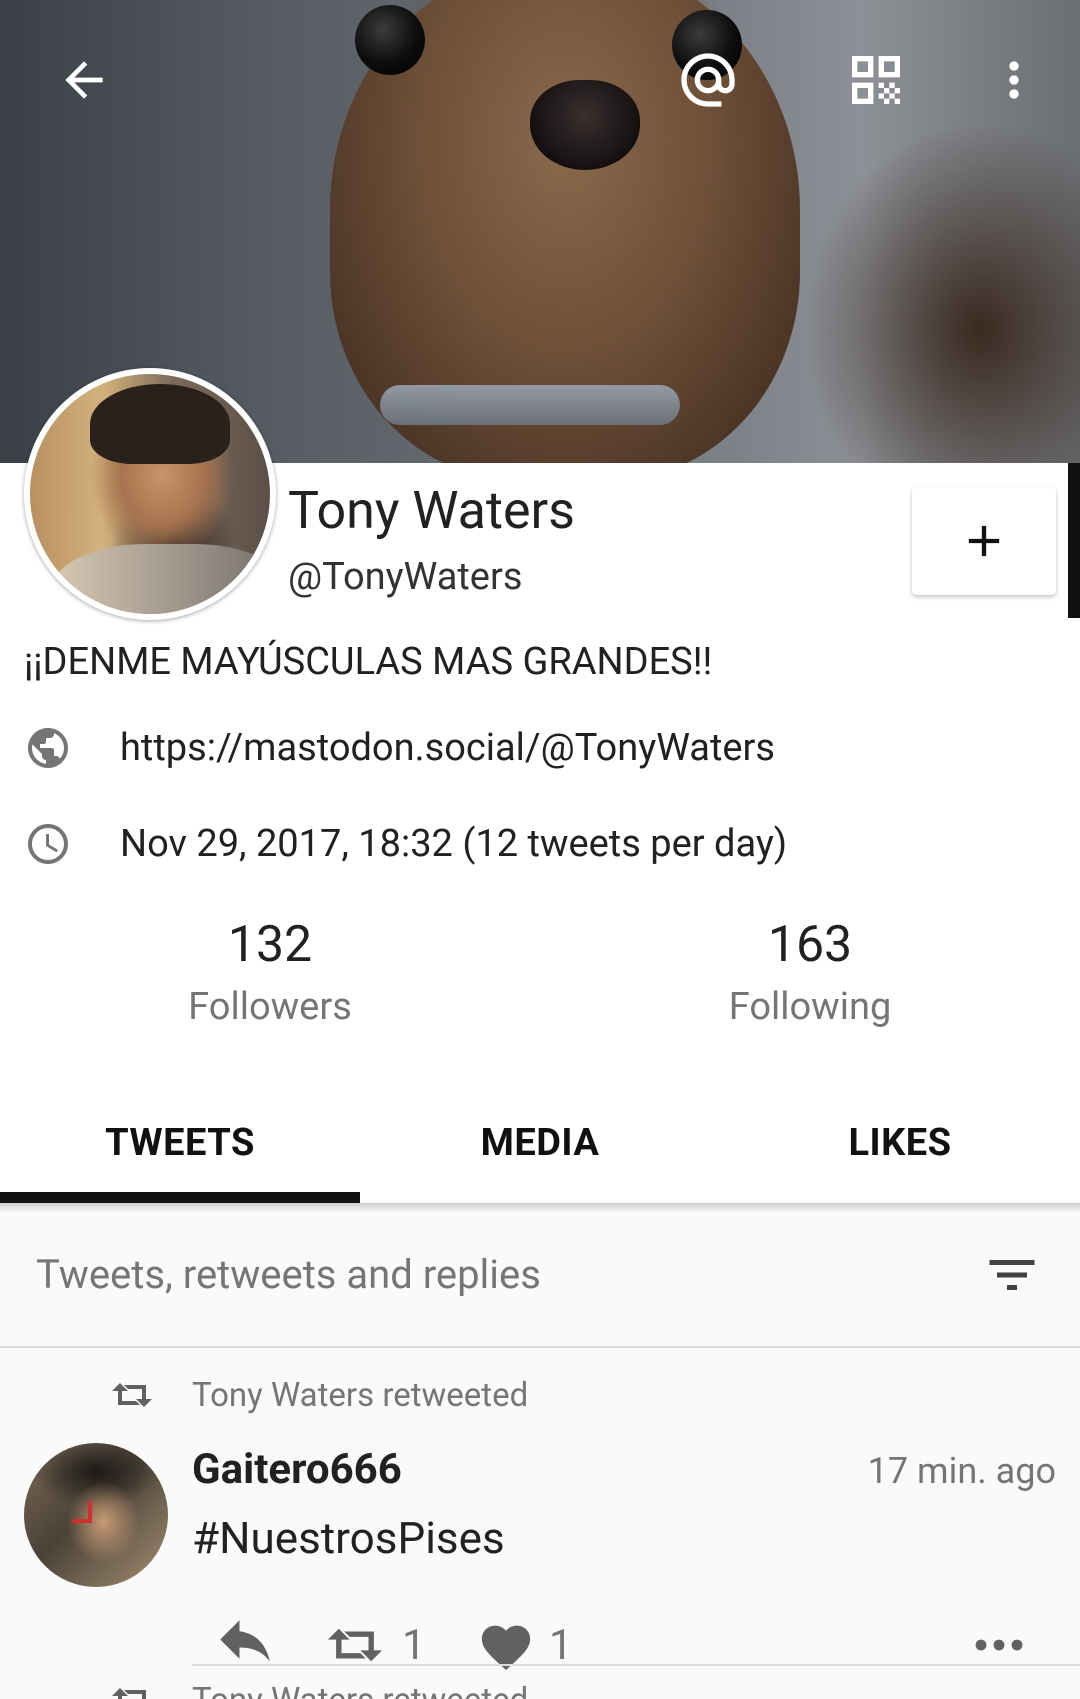  What do you see at coordinates (530, 405) in the screenshot?
I see `banner-dog-collar` at bounding box center [530, 405].